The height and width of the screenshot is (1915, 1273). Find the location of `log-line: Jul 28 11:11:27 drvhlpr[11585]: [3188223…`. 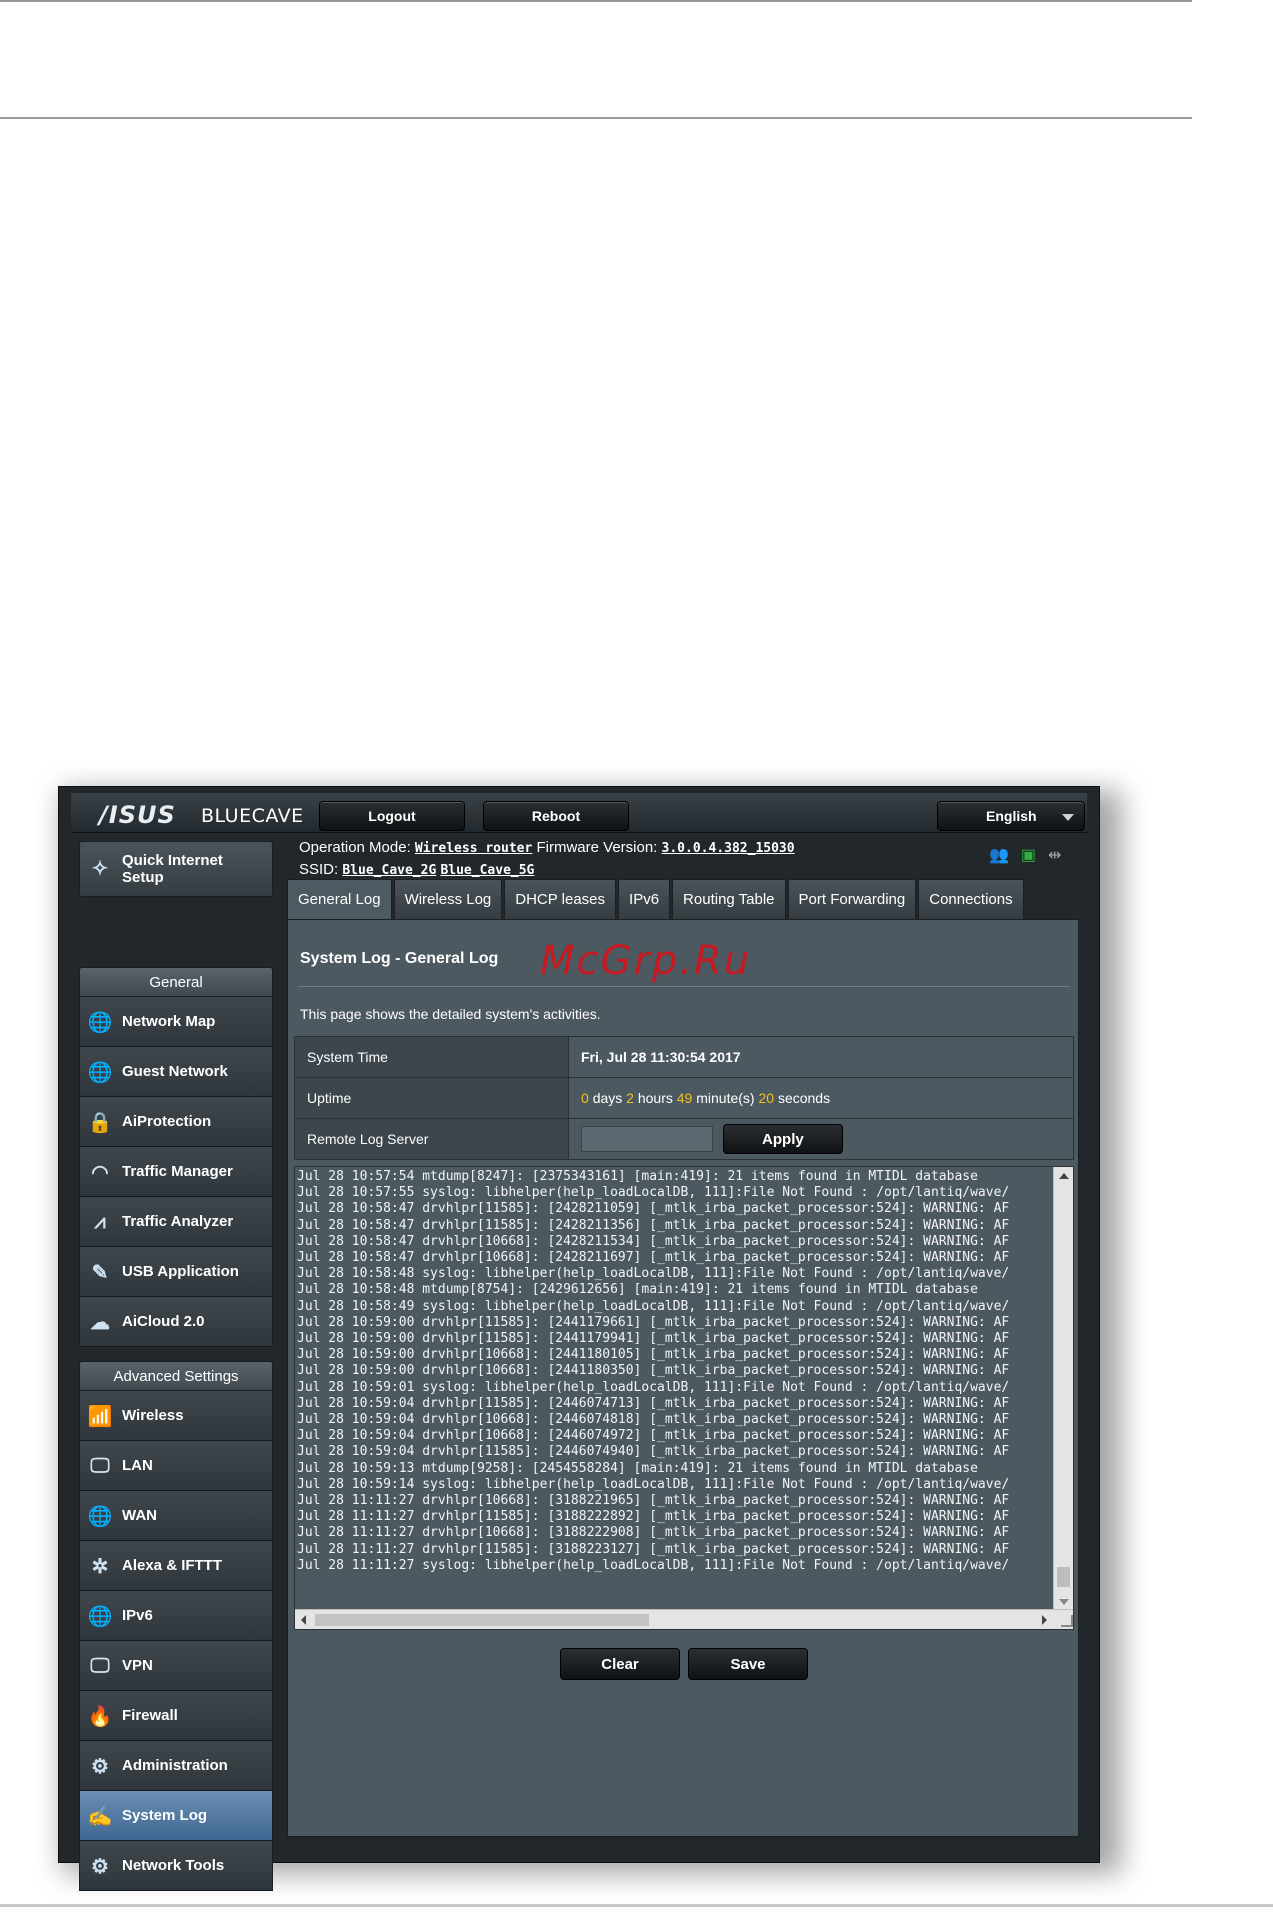

log-line: Jul 28 11:11:27 drvhlpr[11585]: [3188223… is located at coordinates (653, 1549).